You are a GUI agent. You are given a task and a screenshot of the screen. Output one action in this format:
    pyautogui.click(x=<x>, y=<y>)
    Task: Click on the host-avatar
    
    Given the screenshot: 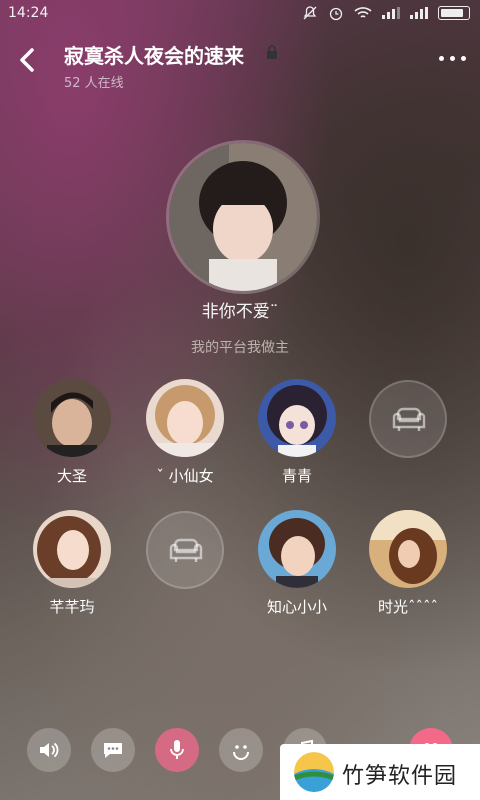 What is the action you would take?
    pyautogui.click(x=243, y=217)
    